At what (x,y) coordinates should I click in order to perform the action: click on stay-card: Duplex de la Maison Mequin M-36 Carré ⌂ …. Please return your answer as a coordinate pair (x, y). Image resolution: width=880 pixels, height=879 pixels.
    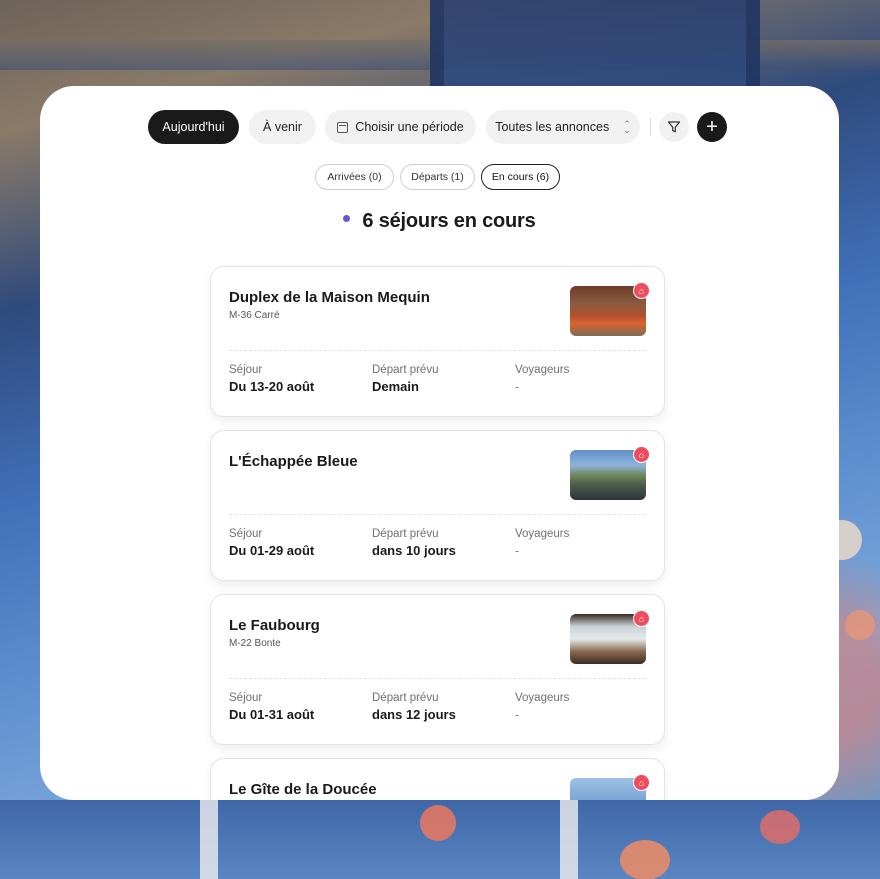
    Looking at the image, I should click on (437, 341).